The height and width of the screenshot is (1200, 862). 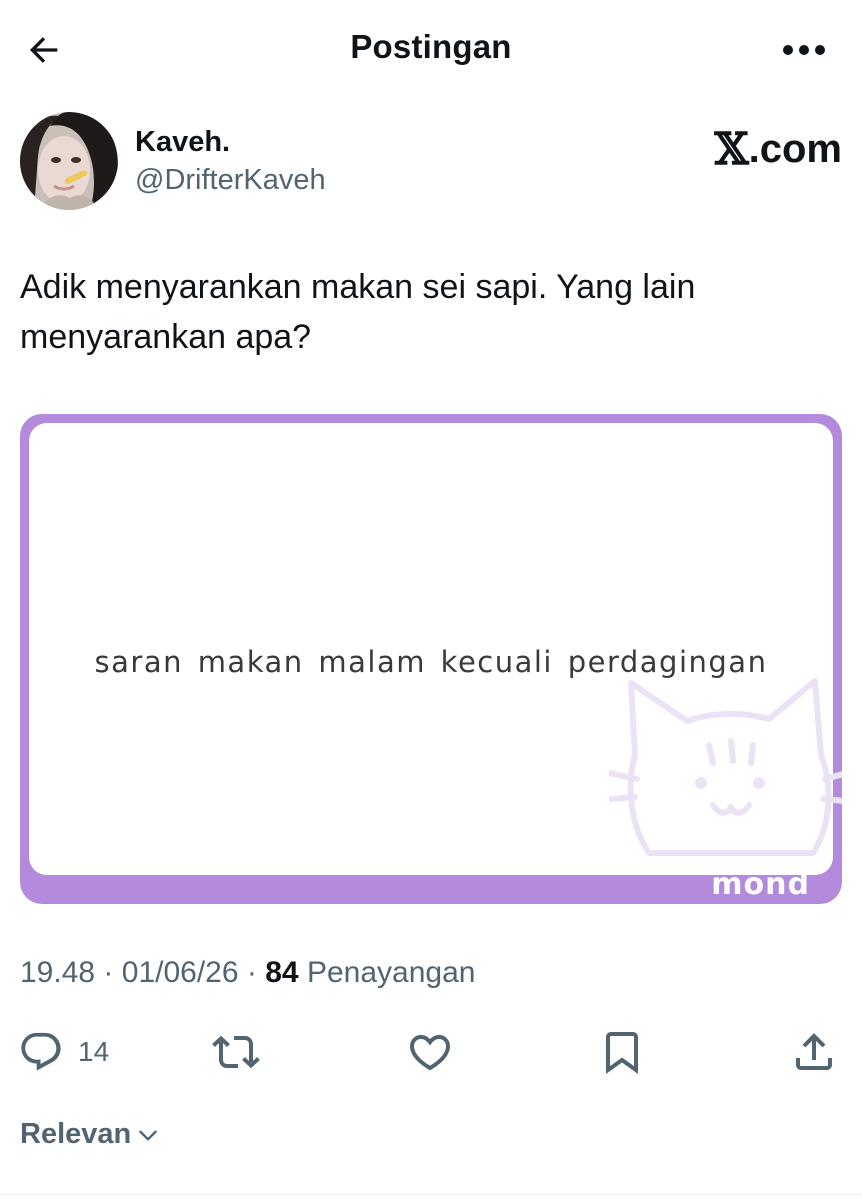 I want to click on top-bar: Postingan, so click(x=431, y=50).